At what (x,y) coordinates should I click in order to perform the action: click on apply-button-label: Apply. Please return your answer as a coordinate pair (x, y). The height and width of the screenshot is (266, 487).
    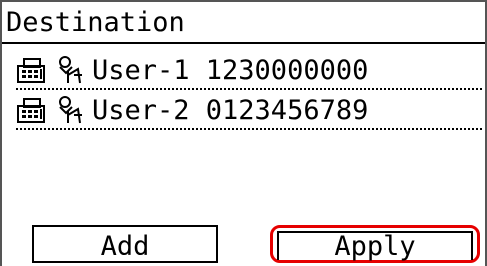
    Looking at the image, I should click on (375, 246).